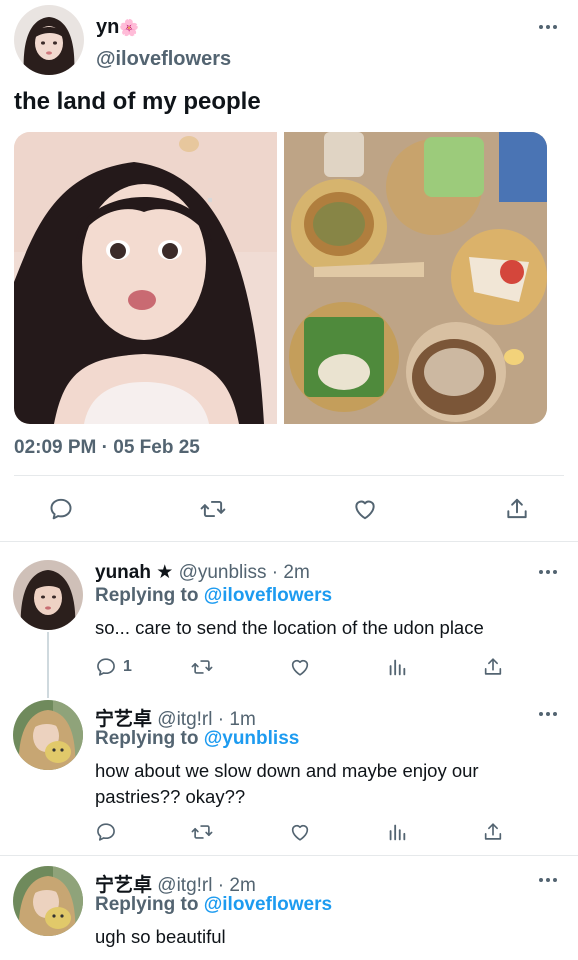 Image resolution: width=578 pixels, height=960 pixels. I want to click on author-handle: @iloveflowers, so click(163, 59).